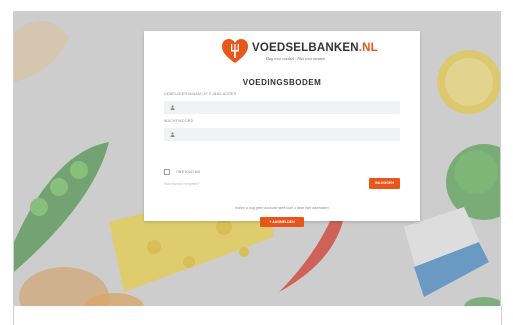 This screenshot has height=325, width=513. I want to click on login-button: INLOGGEN, so click(384, 183).